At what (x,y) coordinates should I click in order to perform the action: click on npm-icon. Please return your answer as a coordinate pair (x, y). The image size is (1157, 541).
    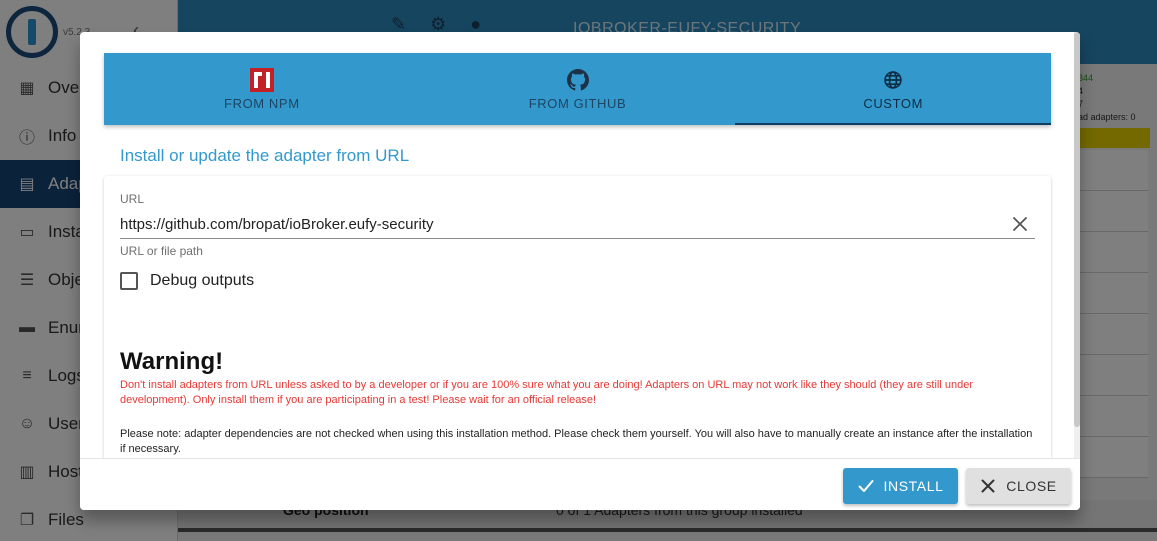
    Looking at the image, I should click on (261, 79).